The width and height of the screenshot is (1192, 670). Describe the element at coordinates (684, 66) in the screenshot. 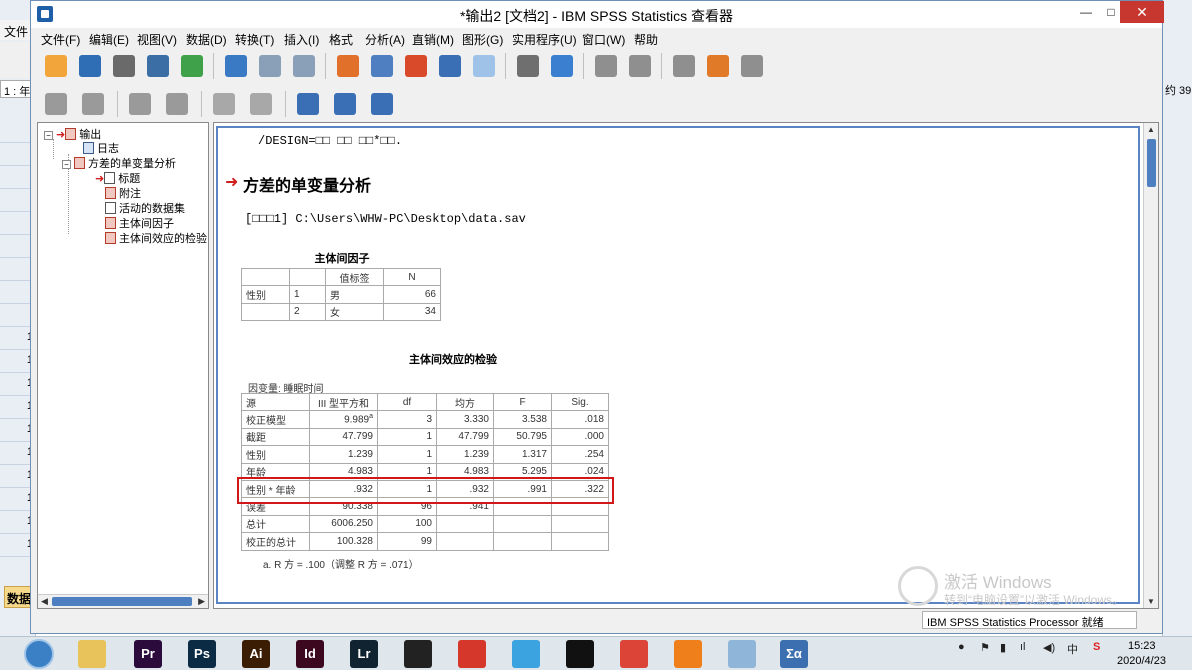

I see `value-labels-button` at that location.